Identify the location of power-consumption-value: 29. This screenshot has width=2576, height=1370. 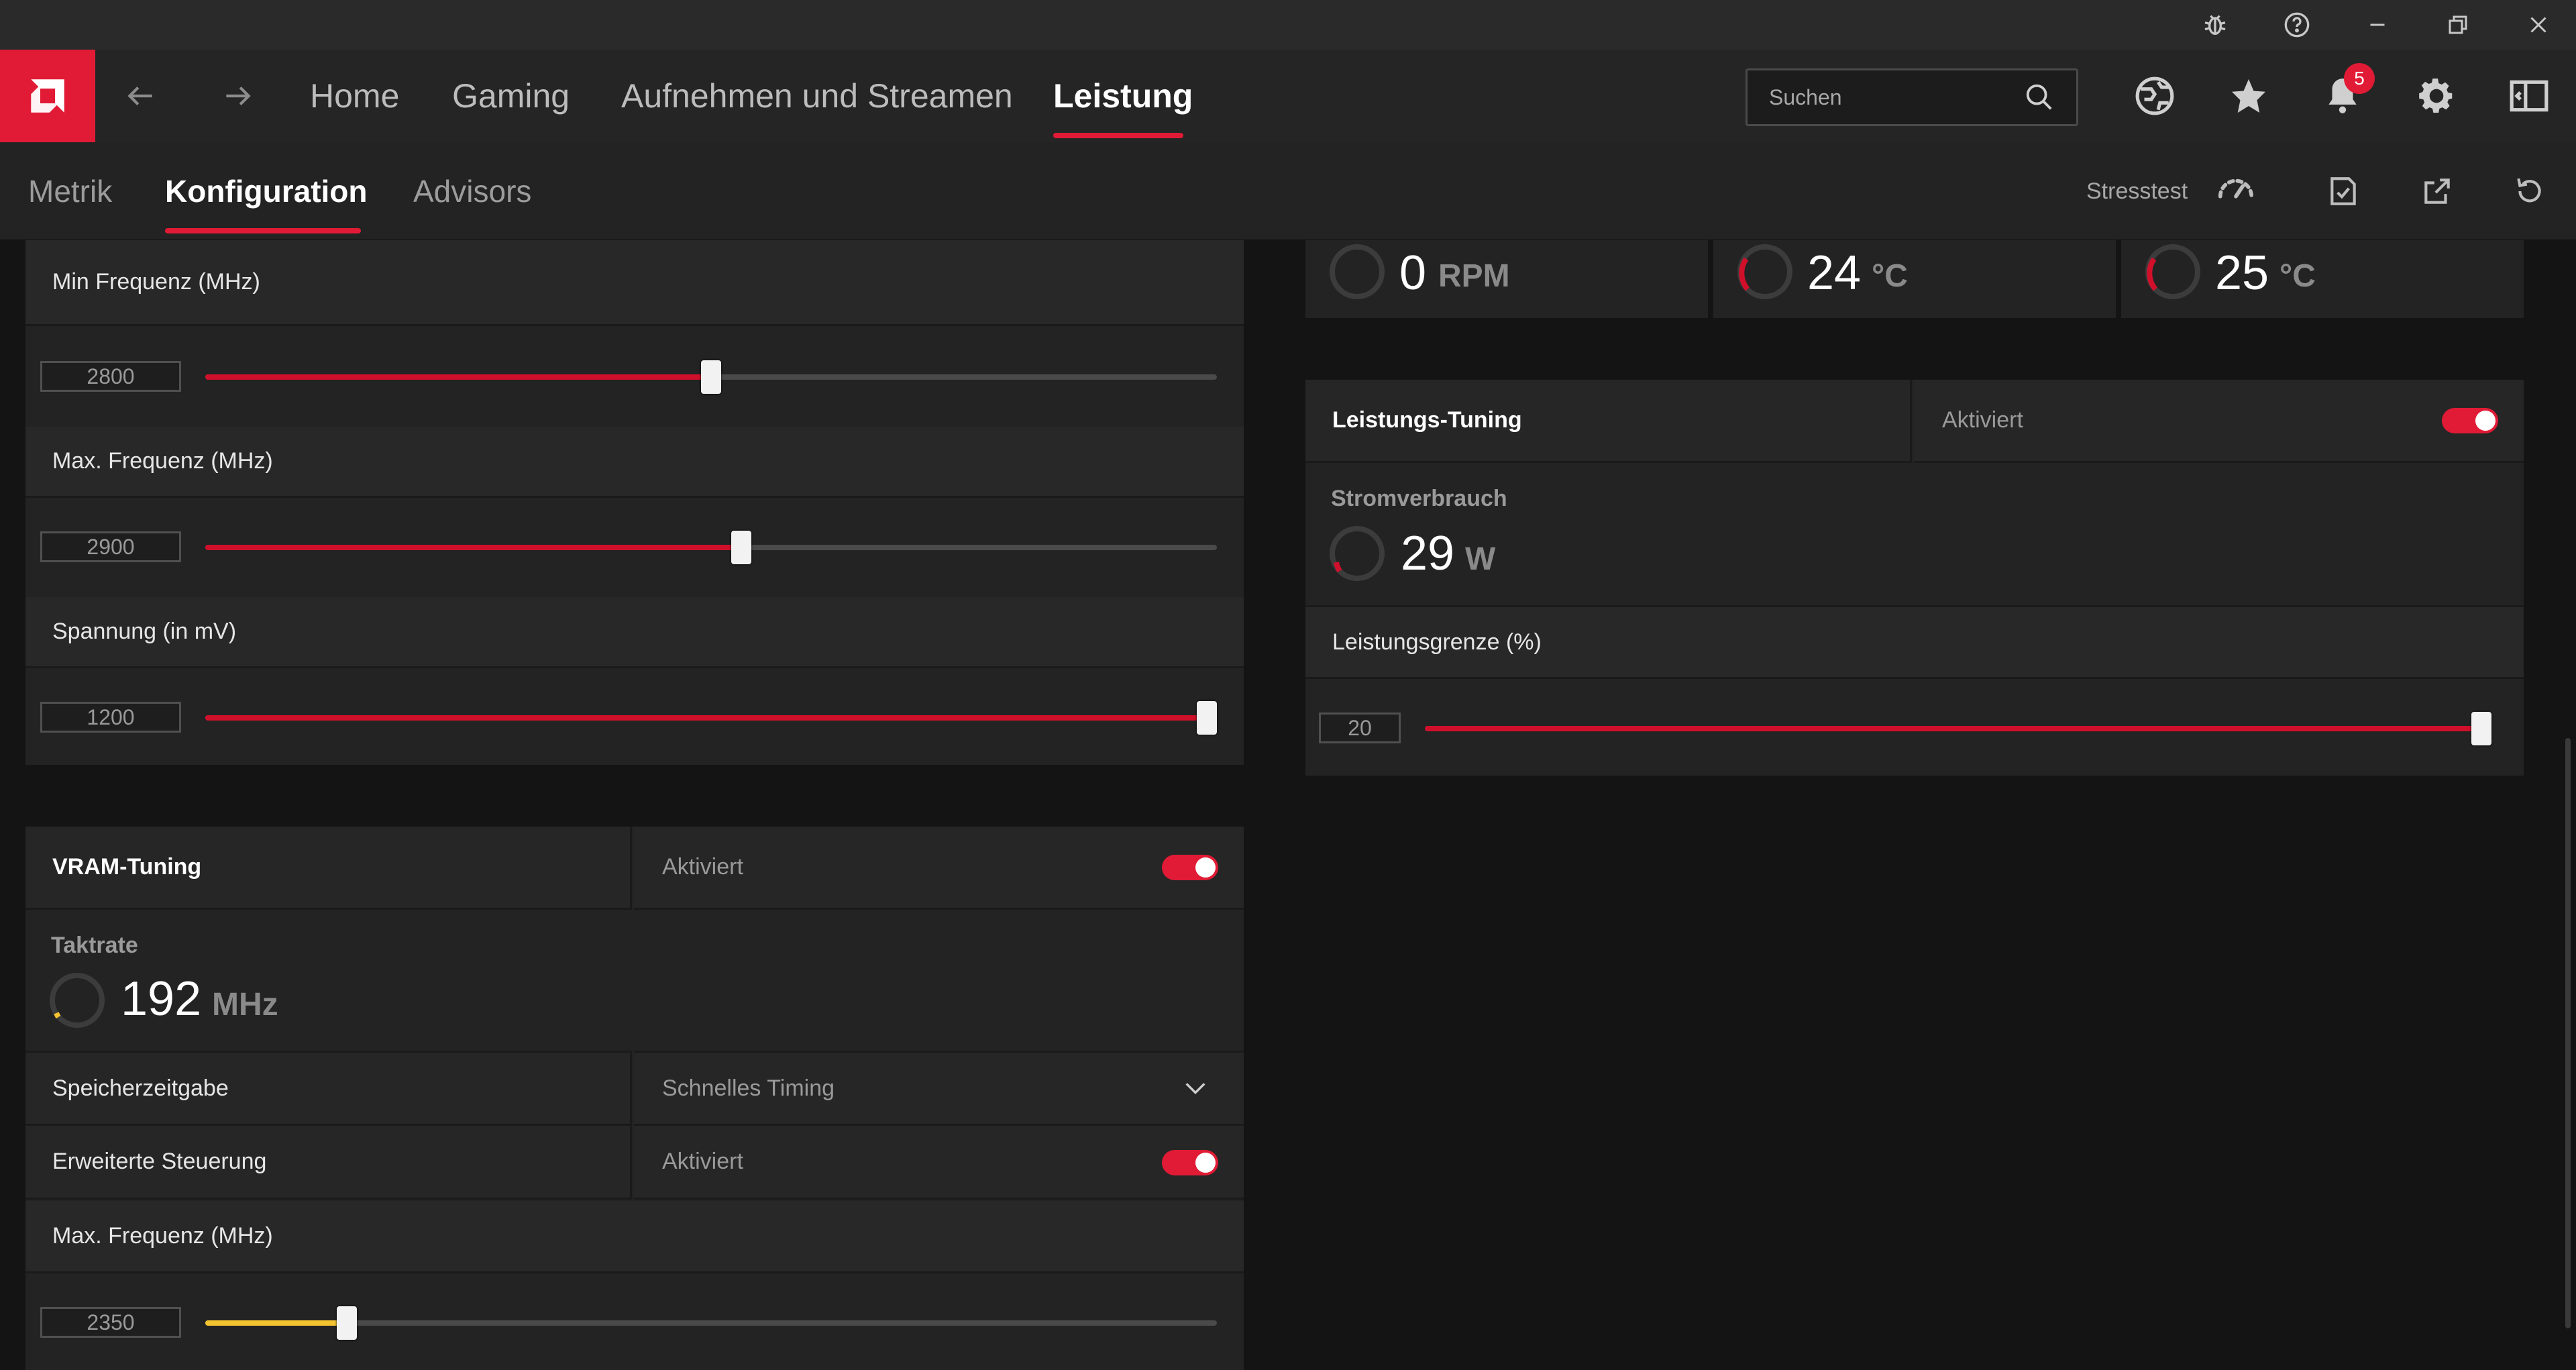
(1428, 553).